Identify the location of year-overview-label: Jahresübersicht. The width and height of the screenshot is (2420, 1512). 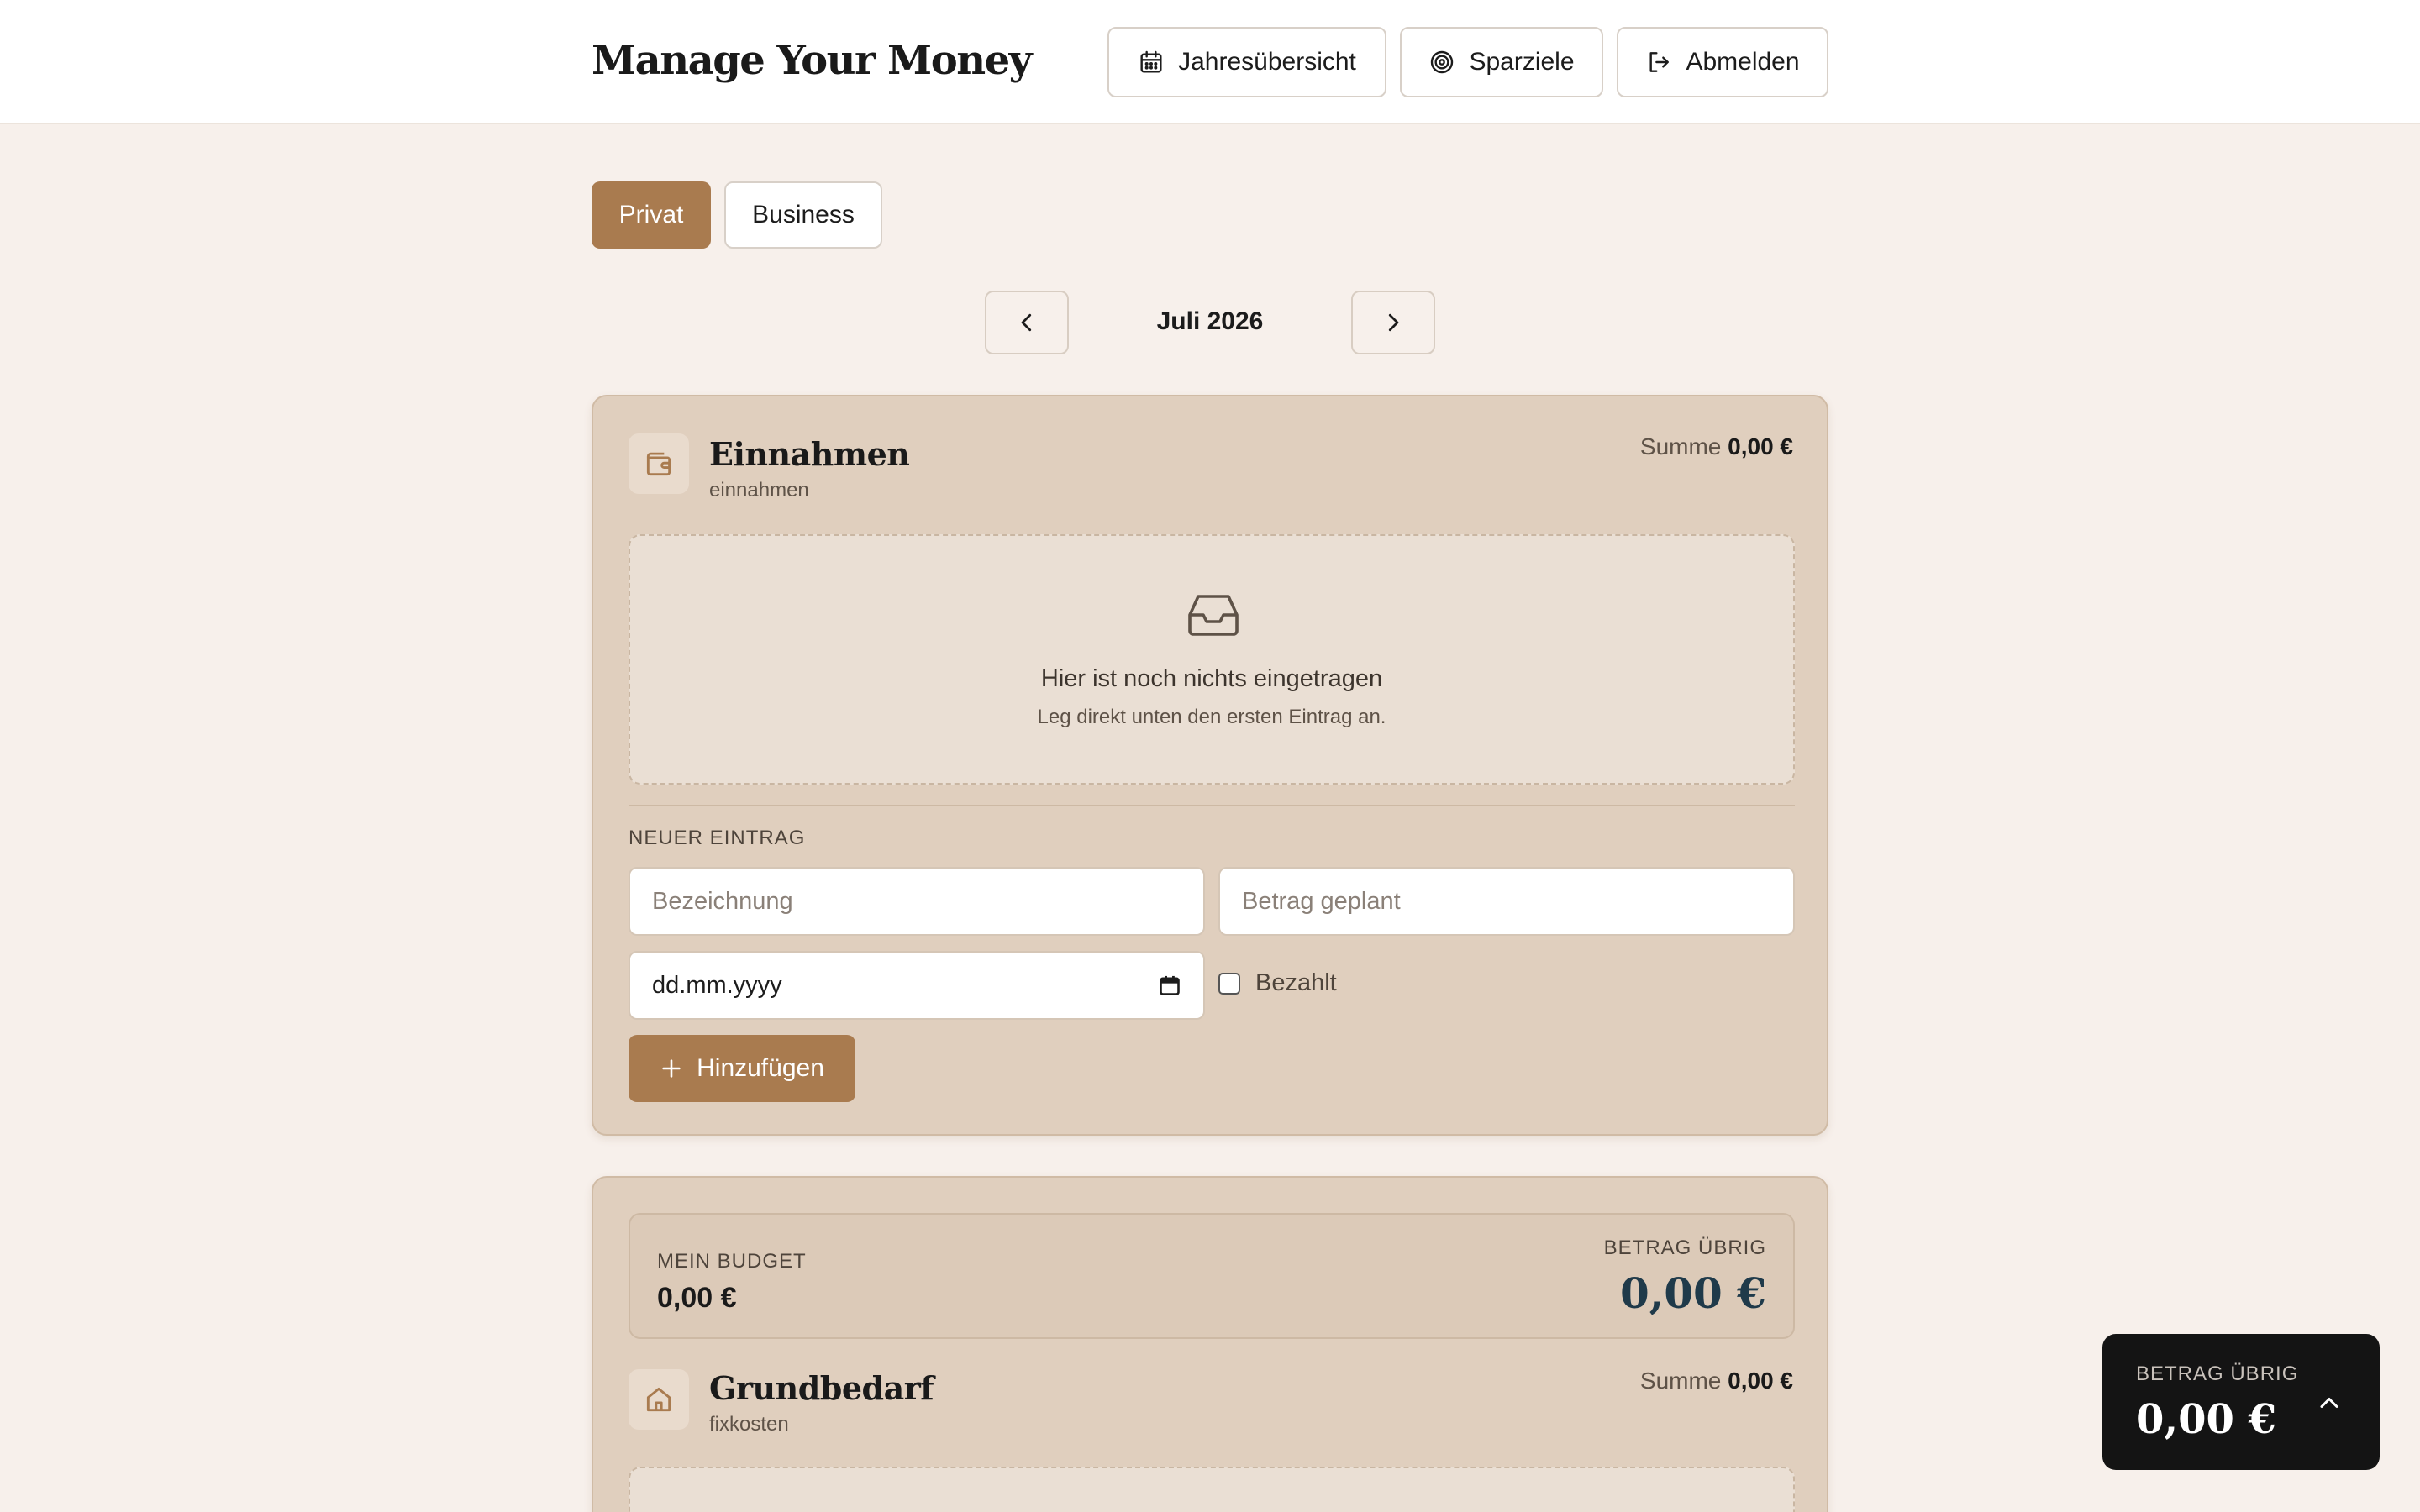
(1267, 62).